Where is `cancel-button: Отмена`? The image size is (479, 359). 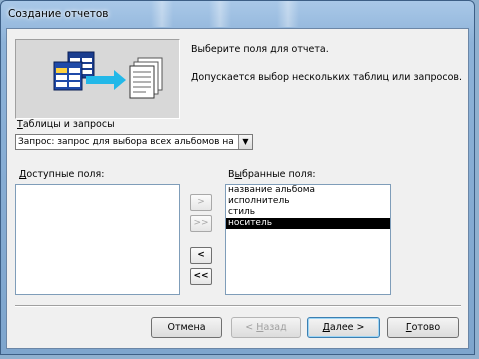
cancel-button: Отмена is located at coordinates (186, 327).